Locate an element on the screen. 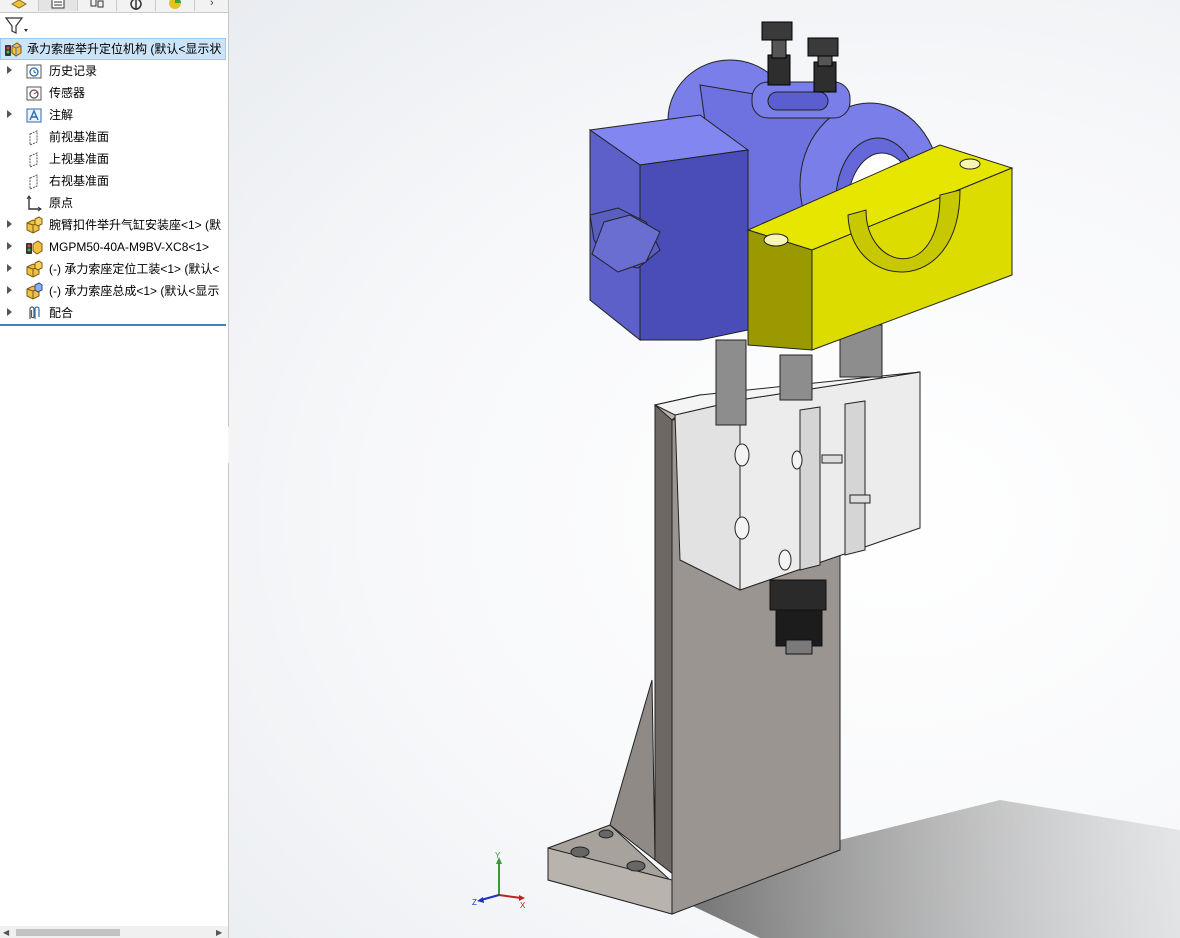 The width and height of the screenshot is (1180, 938). sensor-icon is located at coordinates (34, 93).